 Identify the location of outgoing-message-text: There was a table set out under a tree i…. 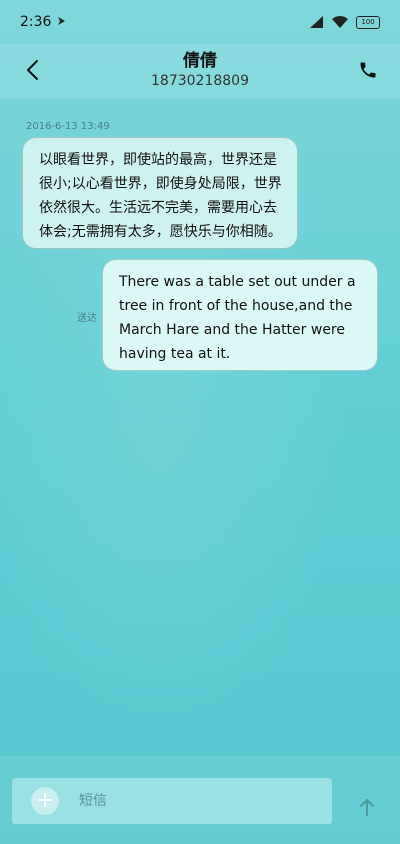
(237, 318).